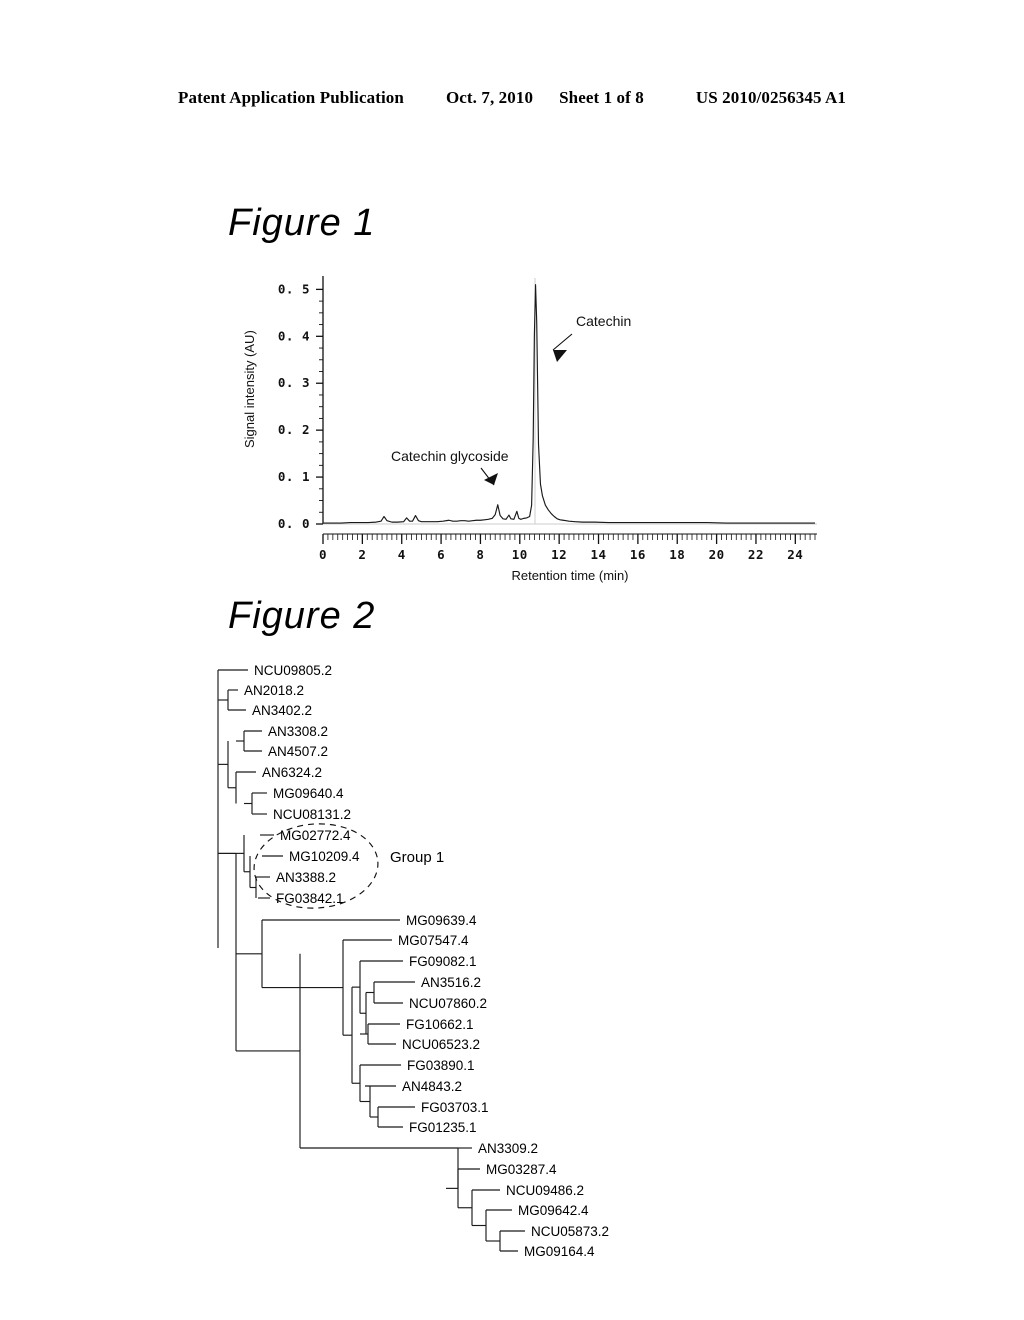  I want to click on header-publication: Patent Application Publication, so click(291, 97).